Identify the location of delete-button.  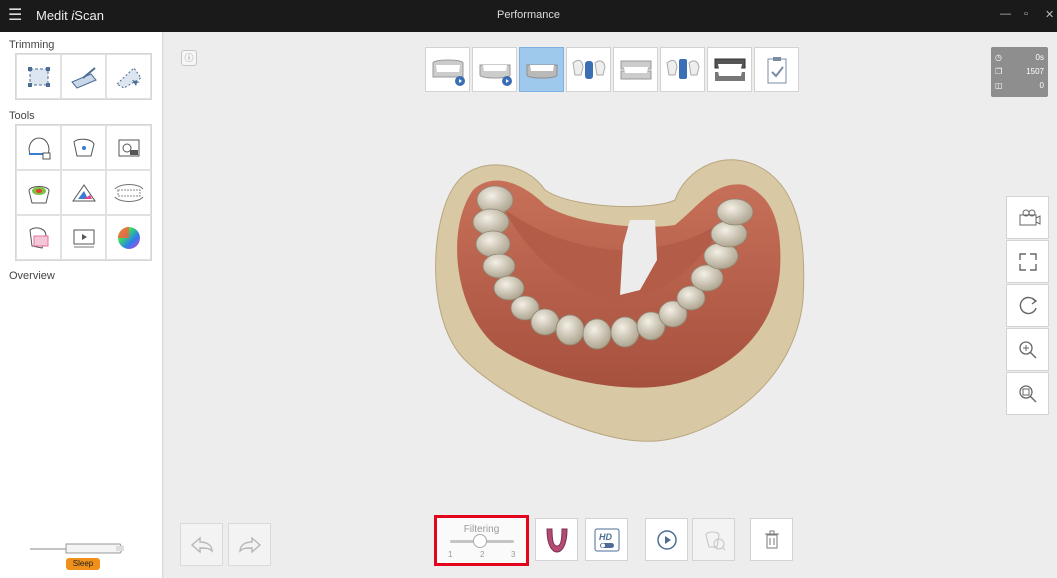
(771, 539).